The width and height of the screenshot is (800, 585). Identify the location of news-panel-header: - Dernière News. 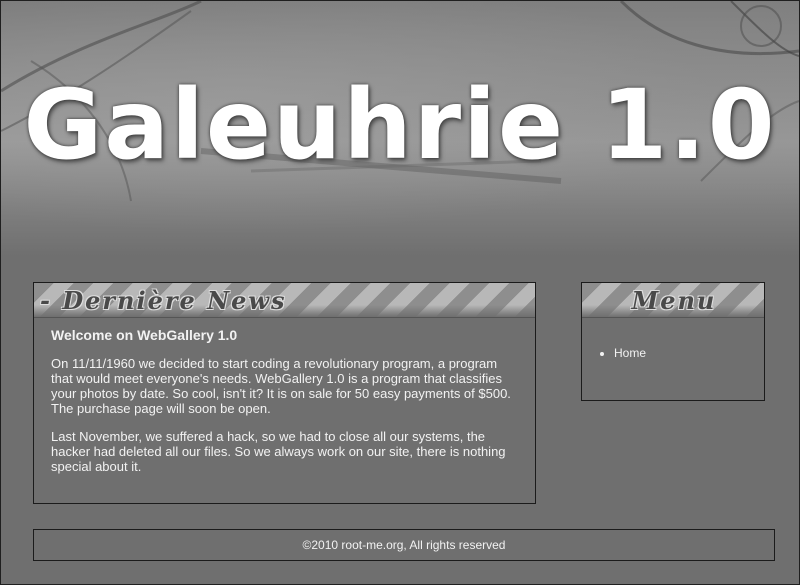
(284, 300).